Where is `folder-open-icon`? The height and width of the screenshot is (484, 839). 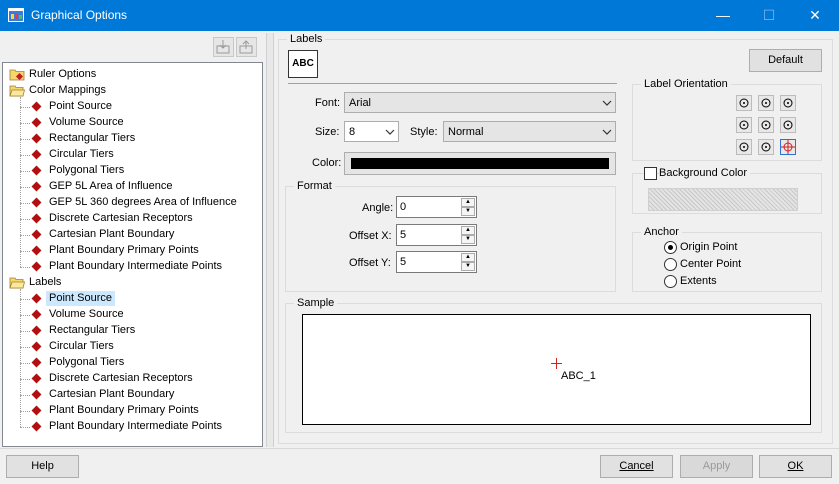
folder-open-icon is located at coordinates (17, 283).